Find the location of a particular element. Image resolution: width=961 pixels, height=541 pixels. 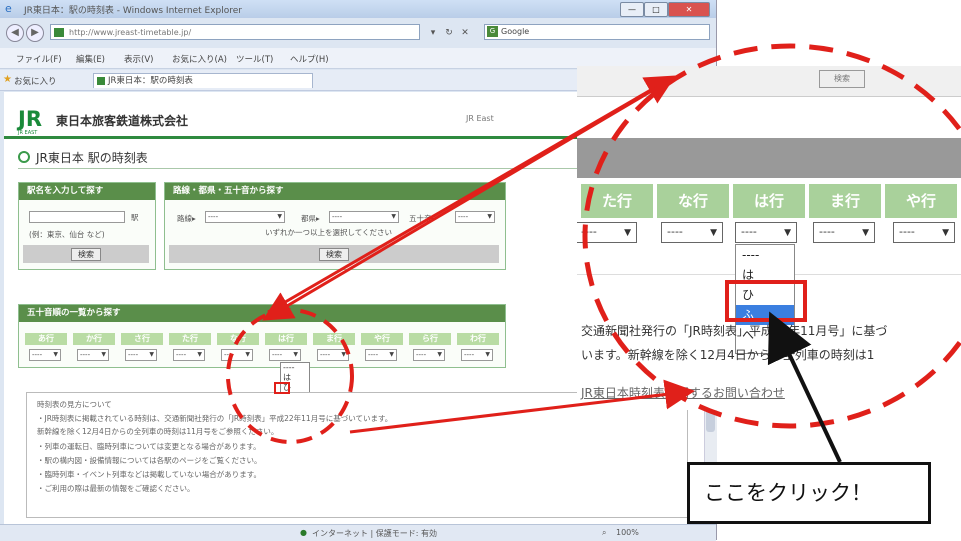

dropdown-arrow-icon: ▾ is located at coordinates (433, 33).